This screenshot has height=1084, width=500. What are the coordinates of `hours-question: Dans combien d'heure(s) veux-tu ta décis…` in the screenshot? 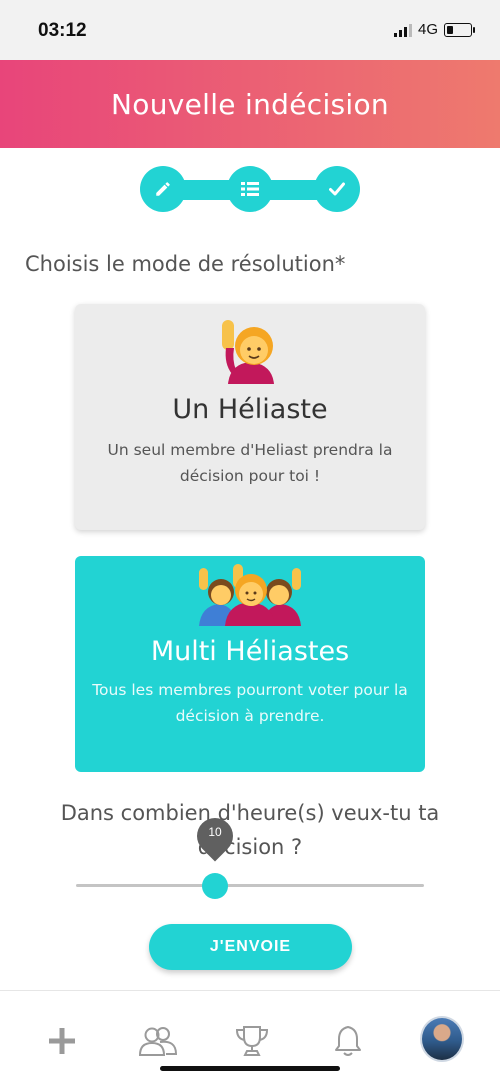 It's located at (250, 830).